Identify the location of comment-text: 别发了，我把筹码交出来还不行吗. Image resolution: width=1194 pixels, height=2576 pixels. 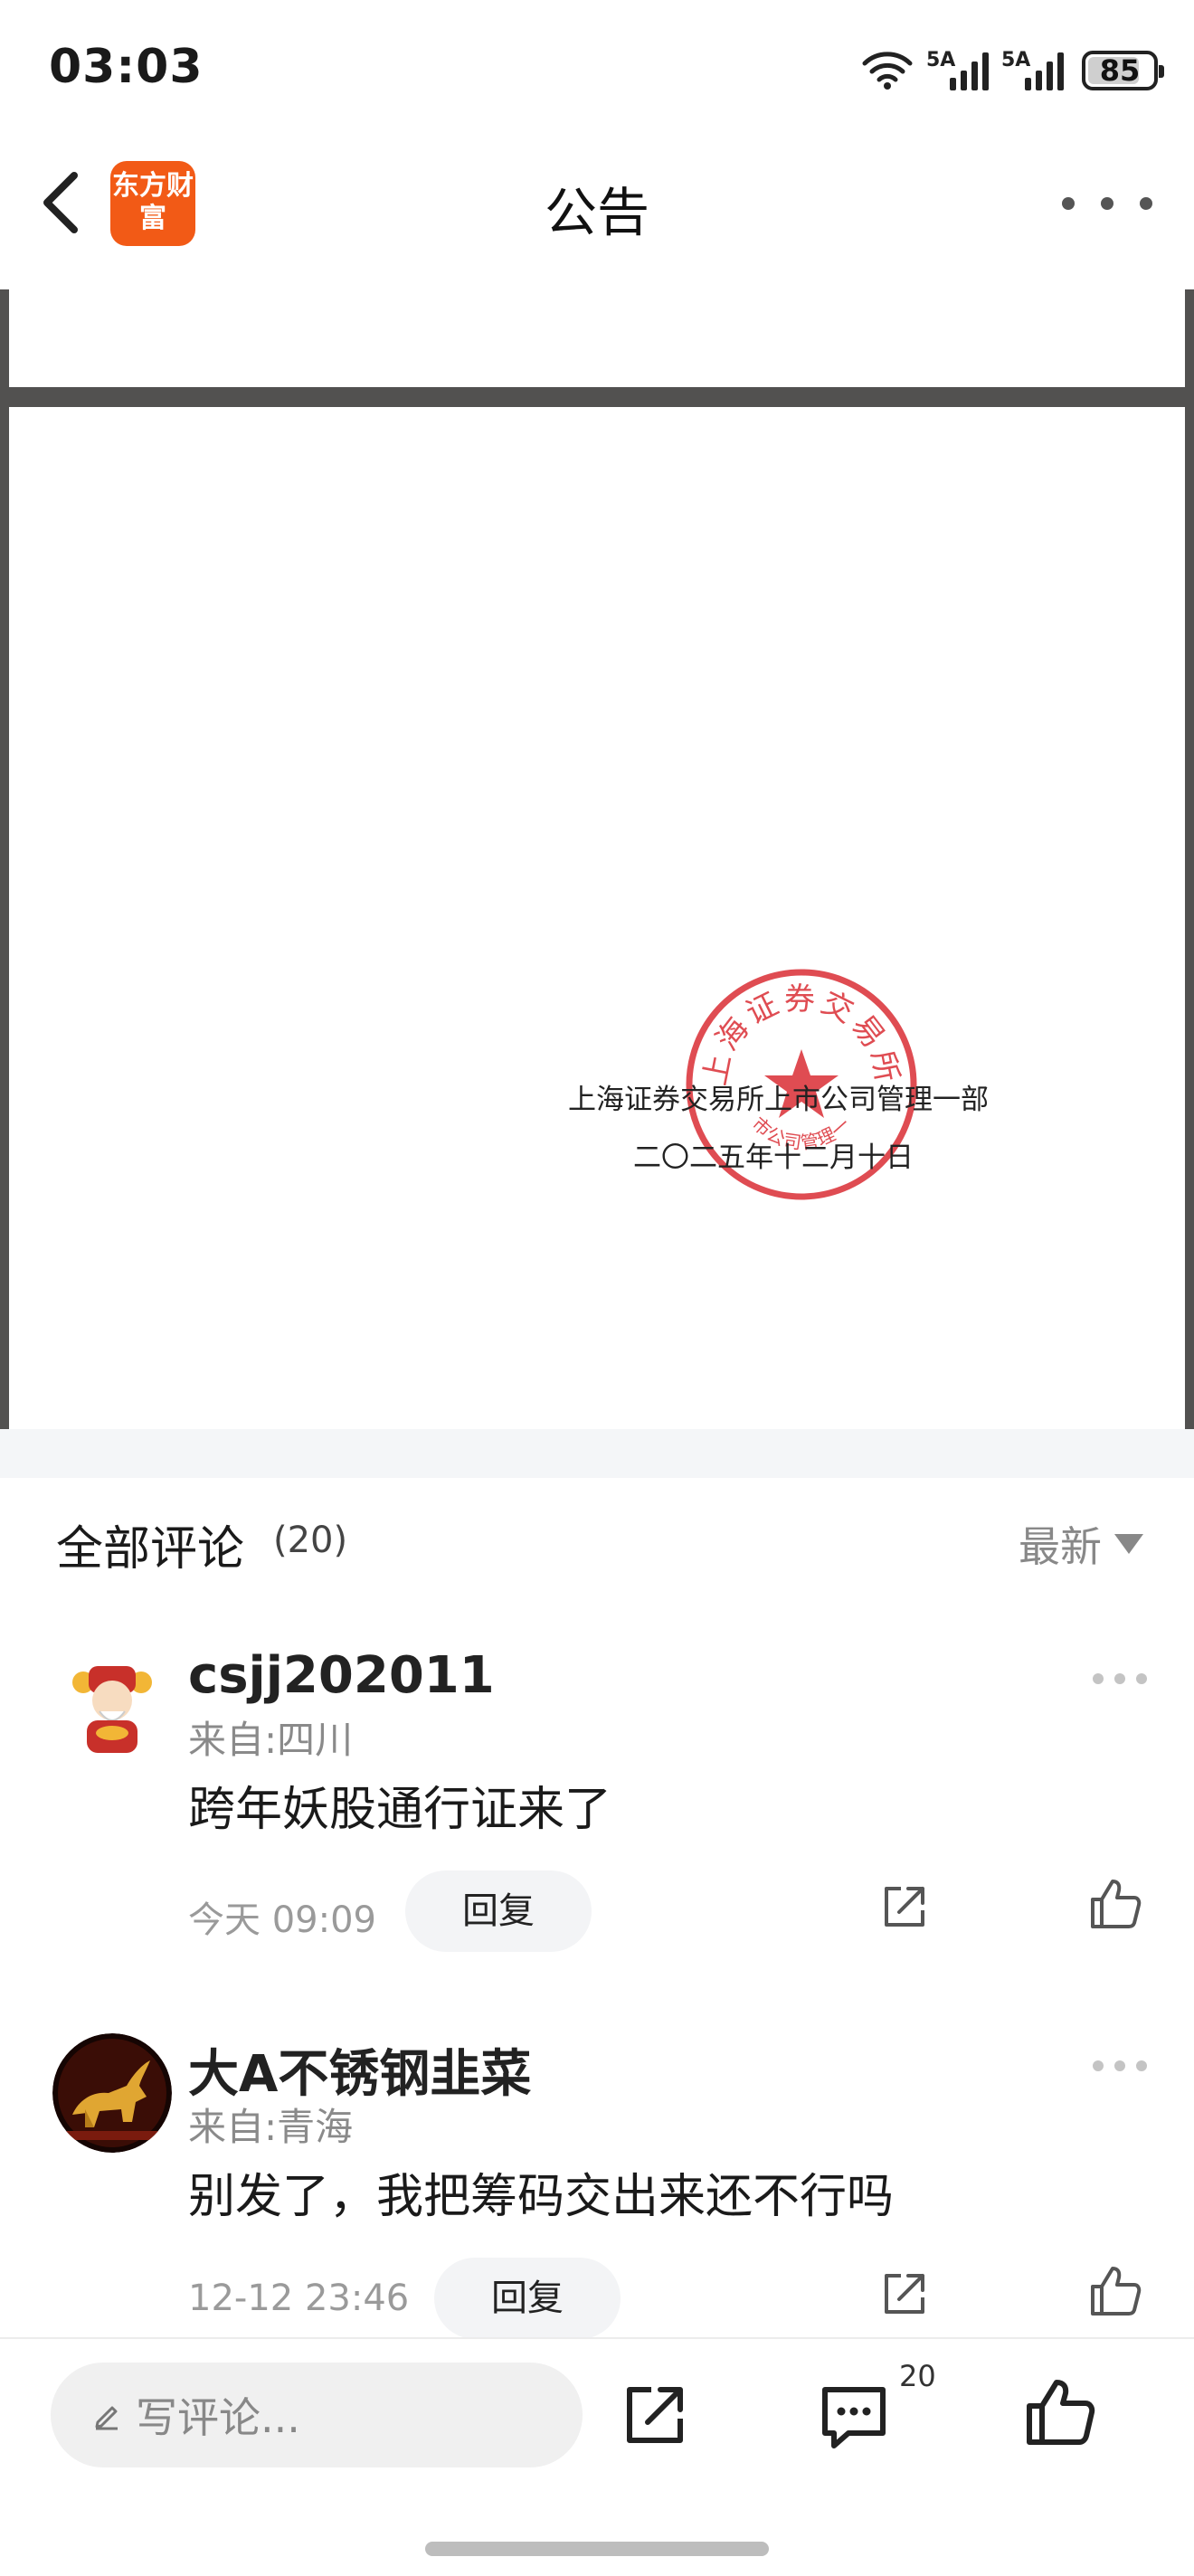
(541, 2192).